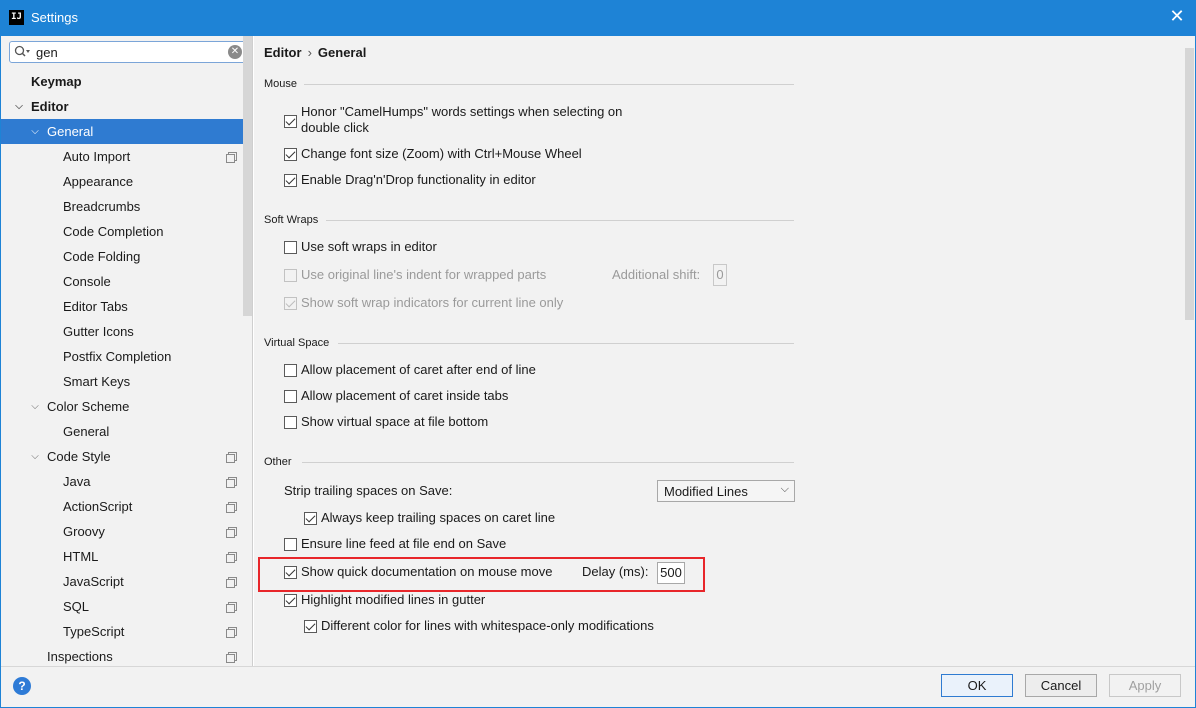  Describe the element at coordinates (77, 481) in the screenshot. I see `sidebar-item-label: Java` at that location.